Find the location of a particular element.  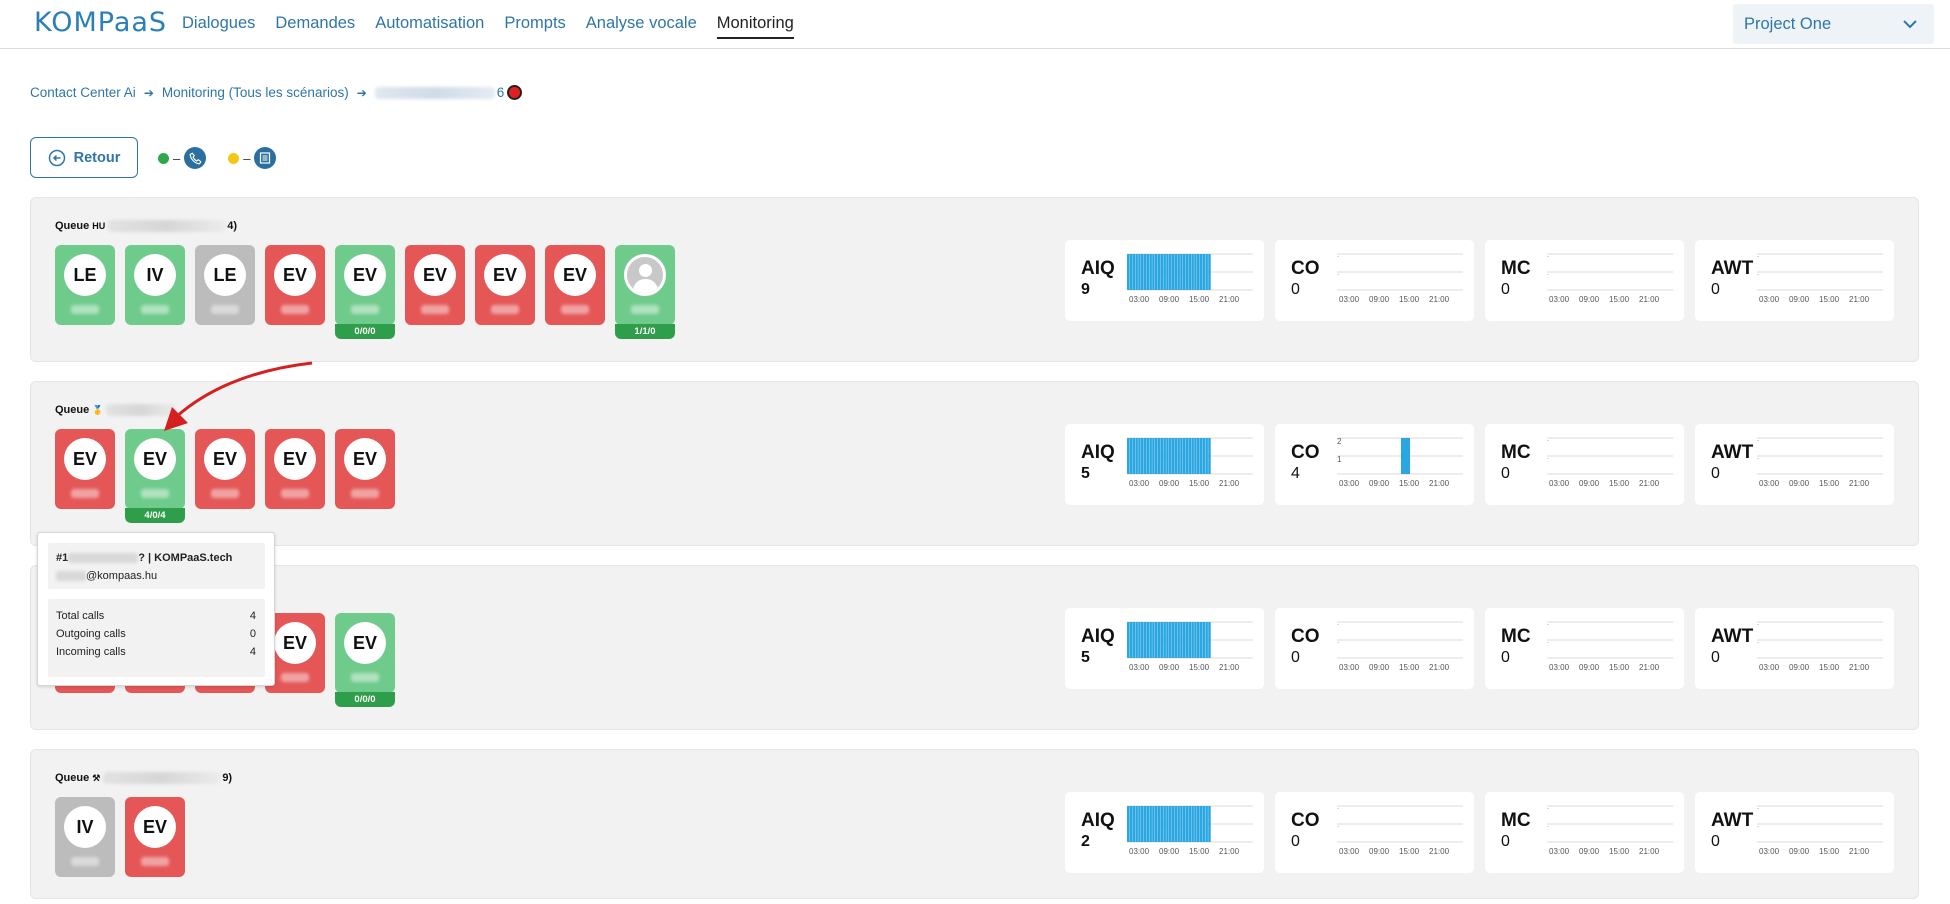

breadcrumb-contact-center: Contact Center Ai is located at coordinates (83, 92).